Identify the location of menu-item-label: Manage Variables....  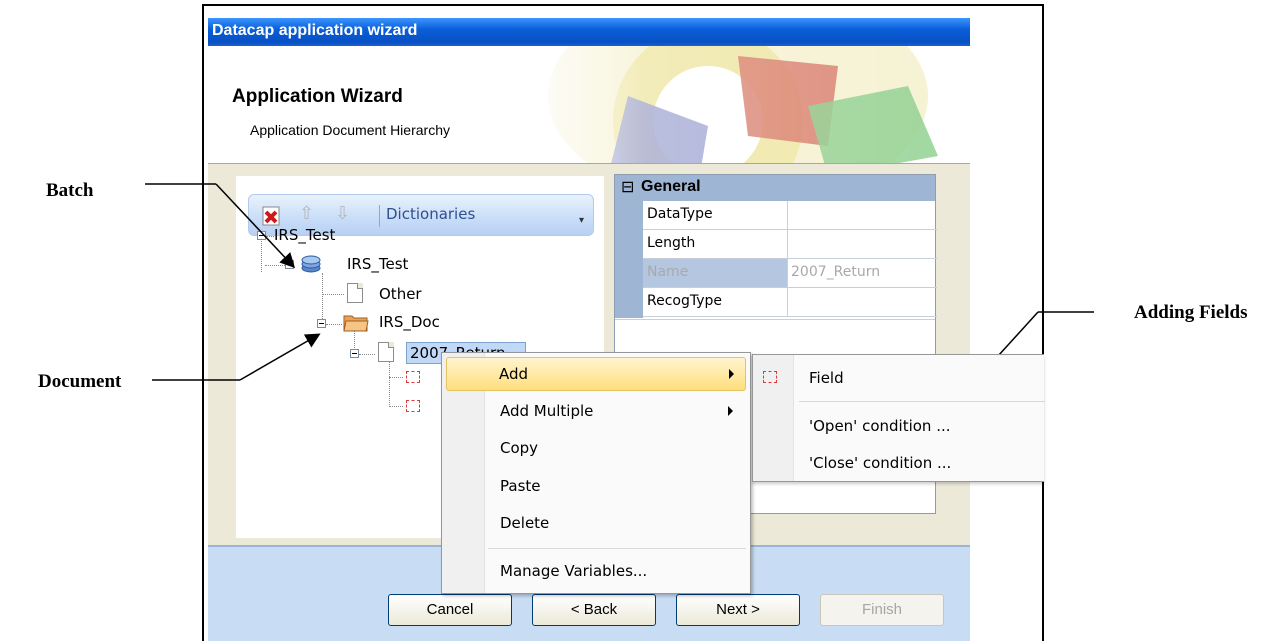
(574, 571).